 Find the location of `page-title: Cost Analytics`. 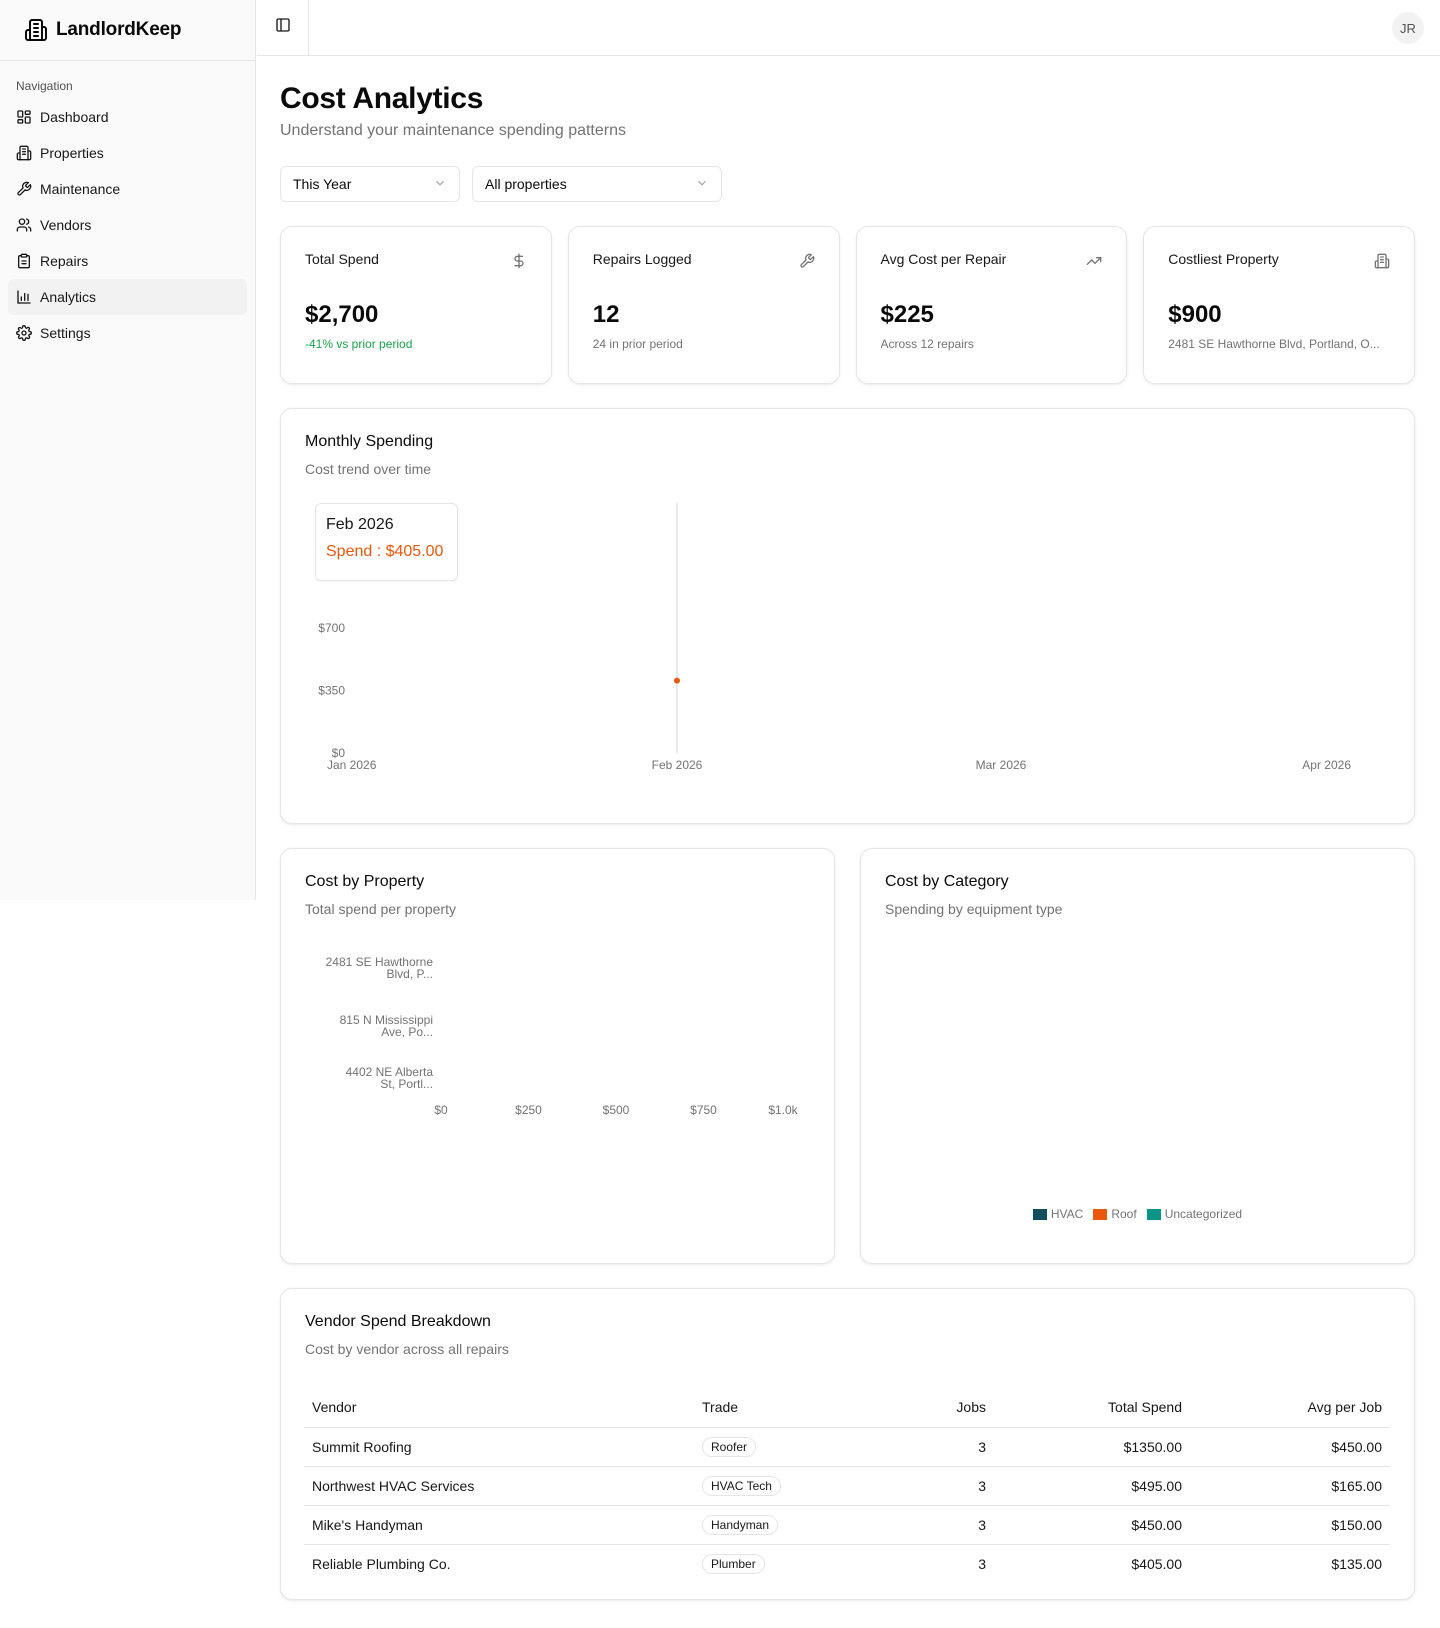

page-title: Cost Analytics is located at coordinates (382, 98).